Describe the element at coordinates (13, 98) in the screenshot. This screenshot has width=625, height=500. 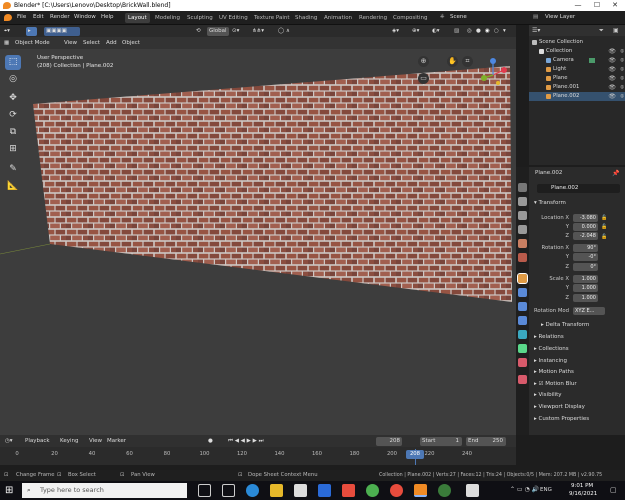
I see `move-tool: ✥` at that location.